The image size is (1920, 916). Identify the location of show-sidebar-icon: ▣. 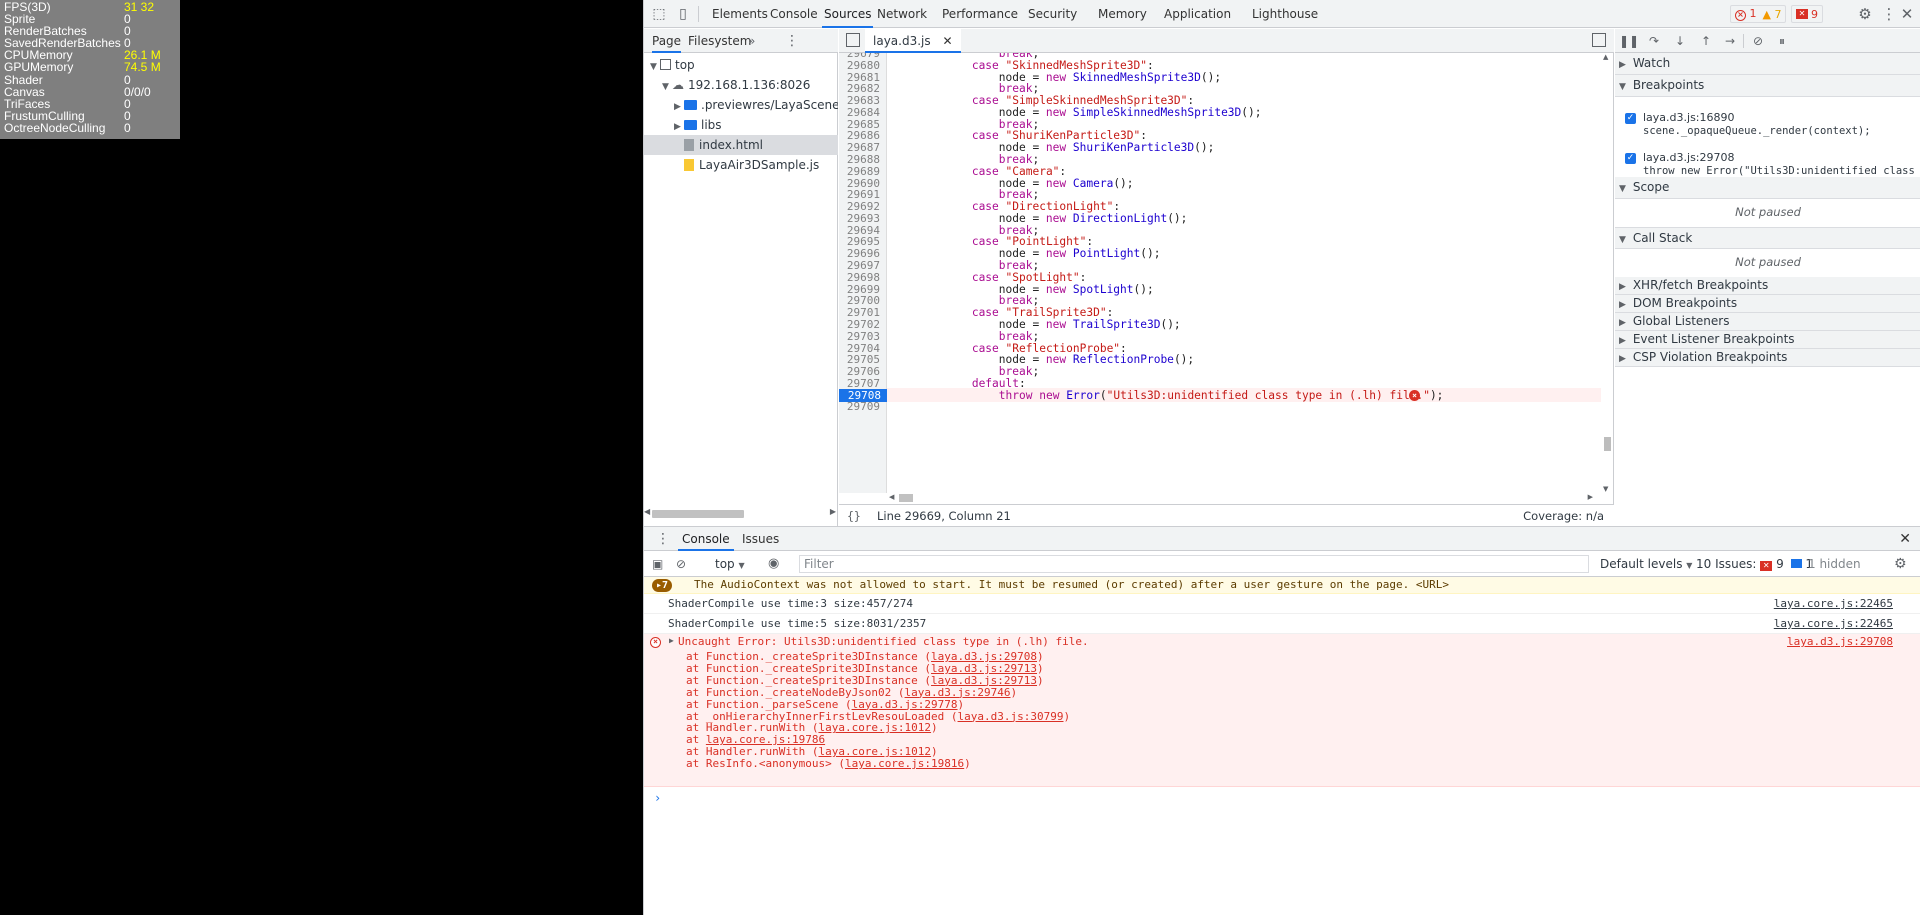
(657, 564).